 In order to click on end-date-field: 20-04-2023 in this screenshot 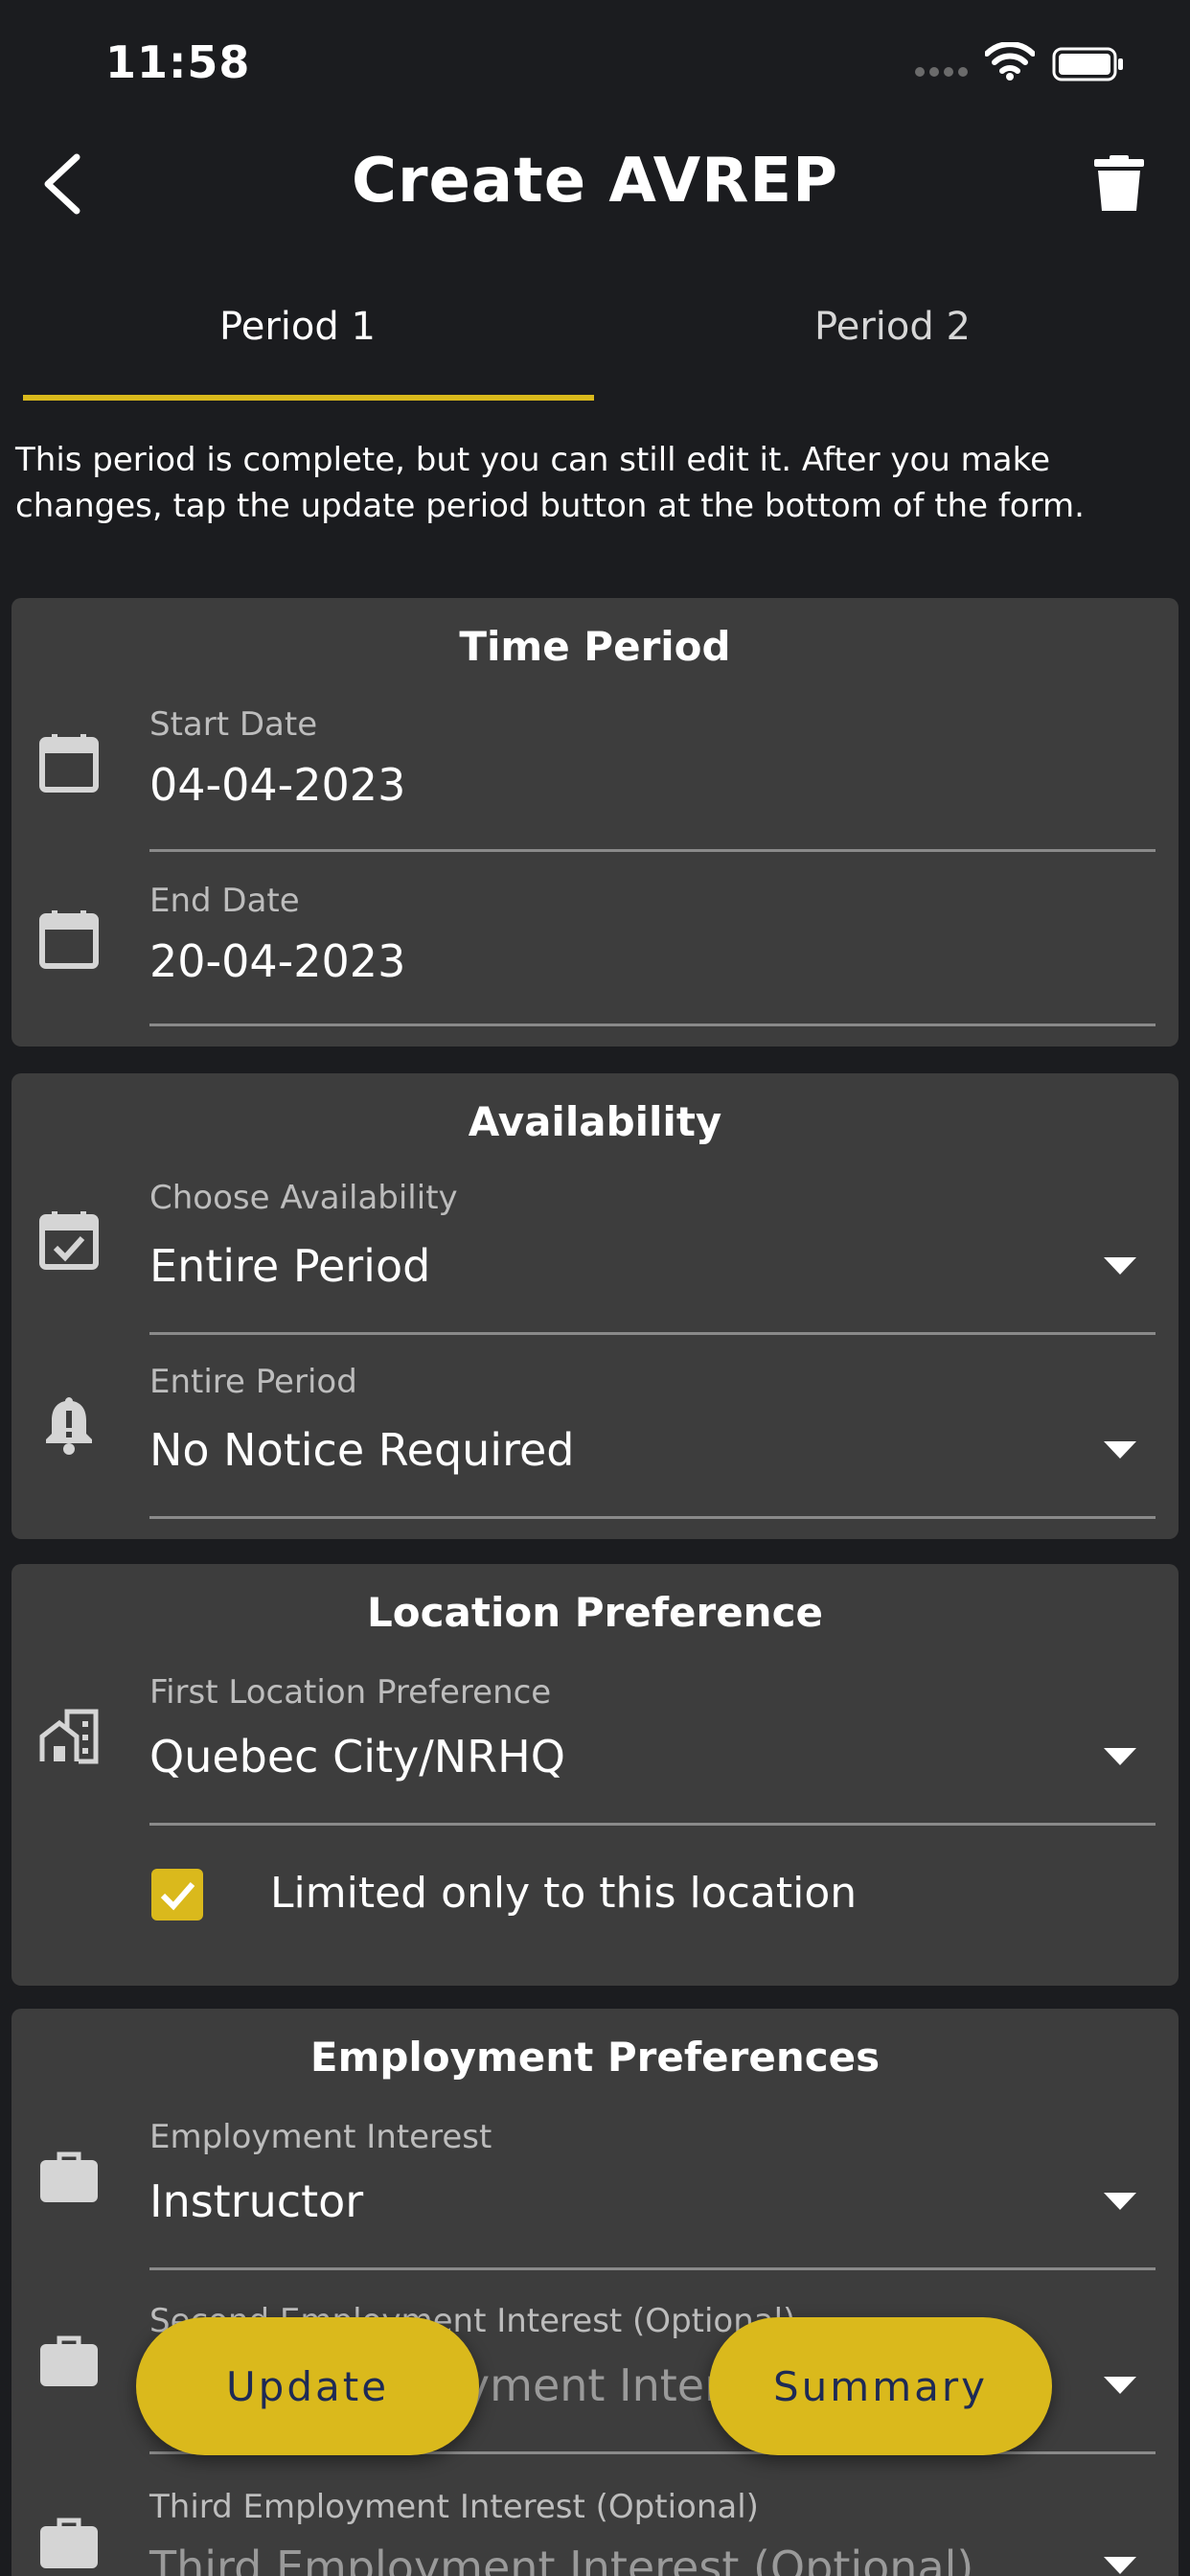, I will do `click(277, 961)`.